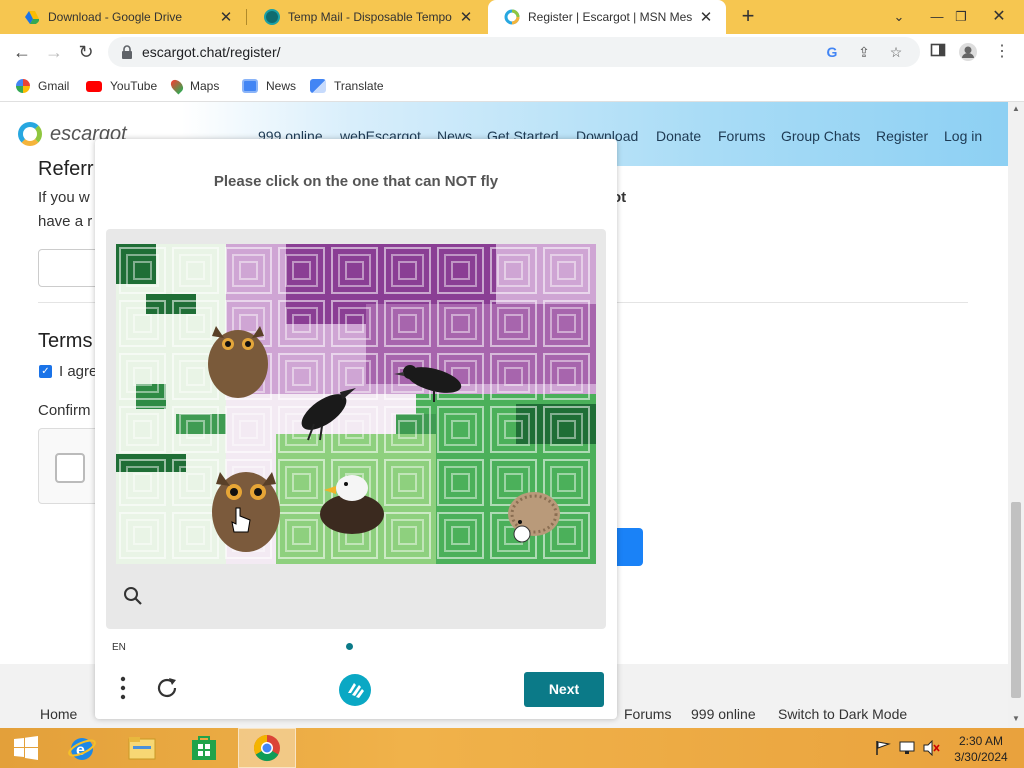 The width and height of the screenshot is (1024, 768). I want to click on tab-title: Download - Google Drive, so click(115, 17).